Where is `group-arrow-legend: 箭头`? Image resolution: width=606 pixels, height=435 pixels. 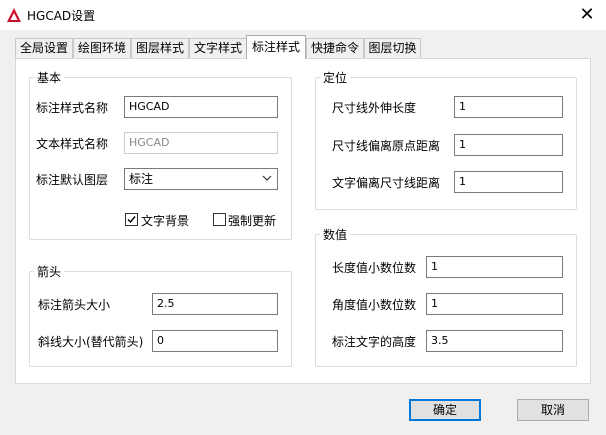 group-arrow-legend: 箭头 is located at coordinates (49, 271).